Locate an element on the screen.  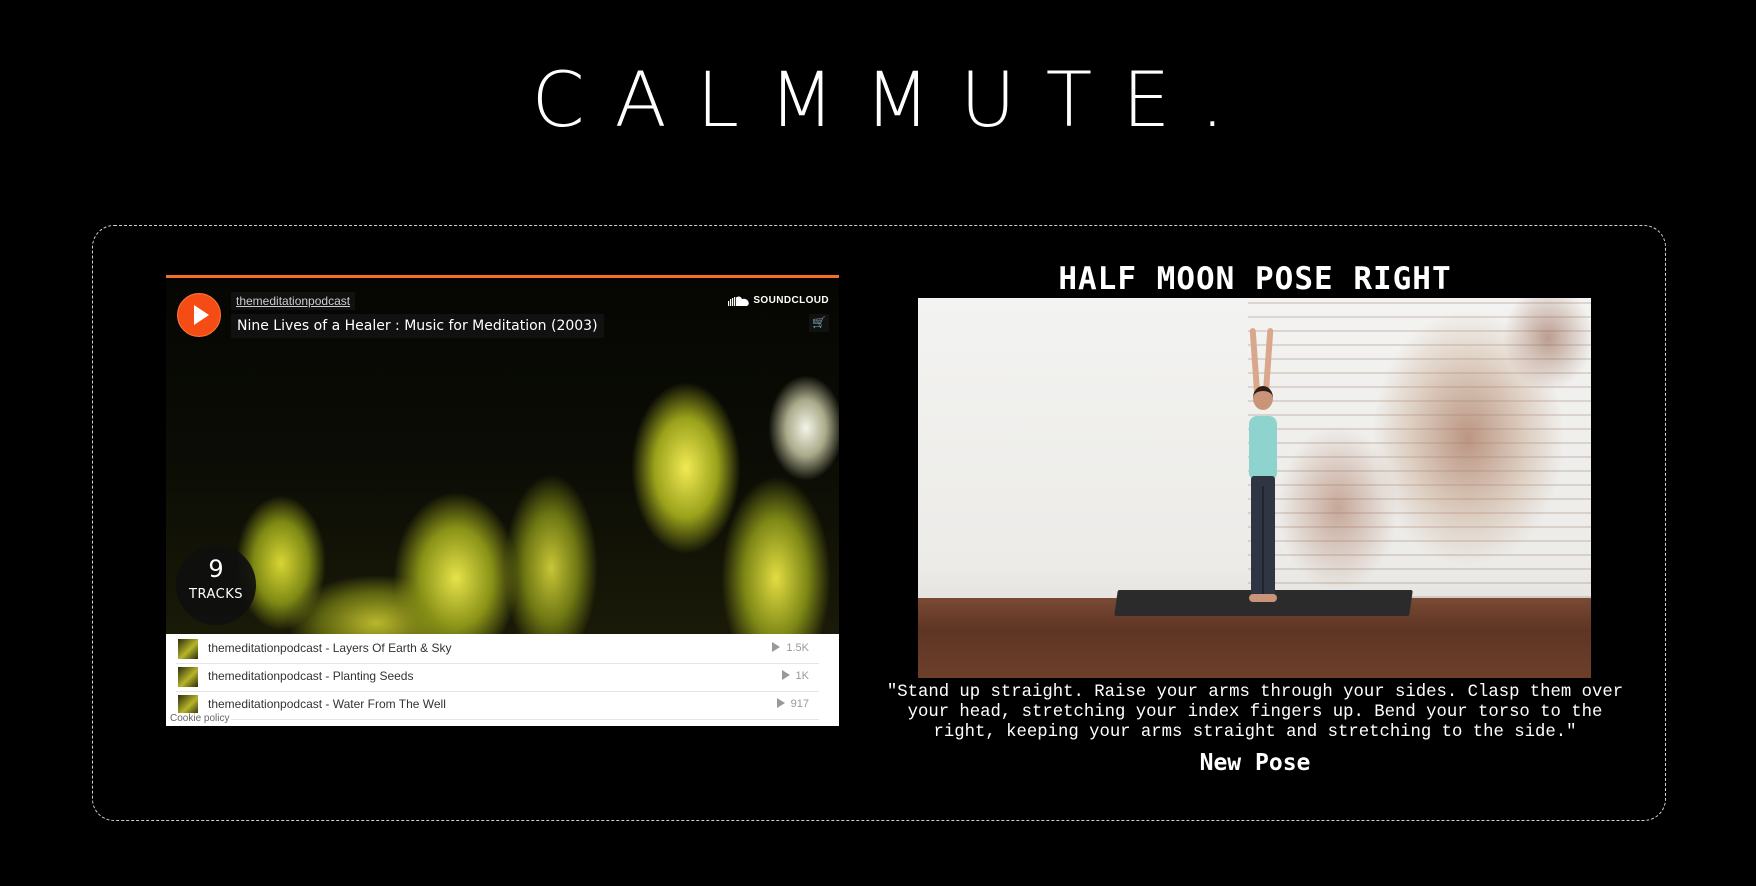
track-play-count: 1K is located at coordinates (795, 676).